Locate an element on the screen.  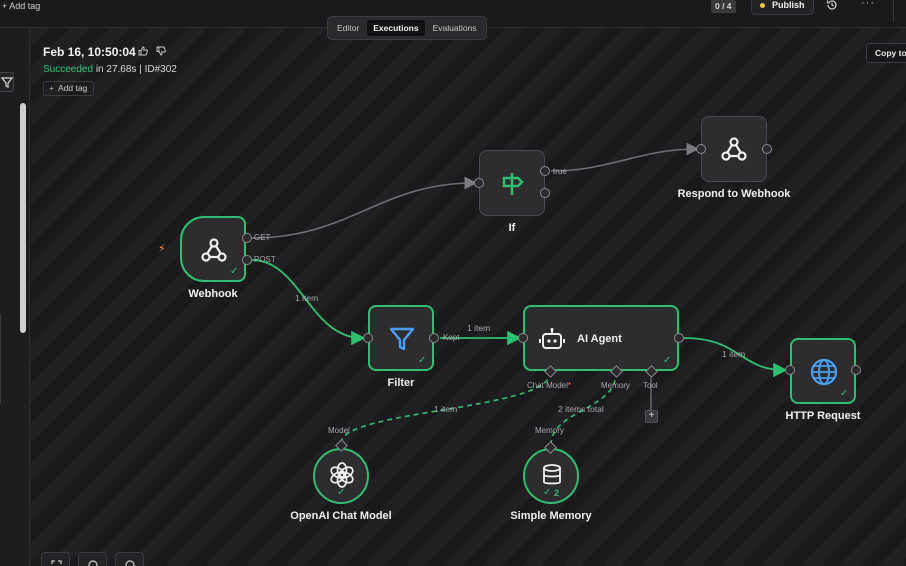
copy-to-editor-button: Copy to is located at coordinates (886, 53).